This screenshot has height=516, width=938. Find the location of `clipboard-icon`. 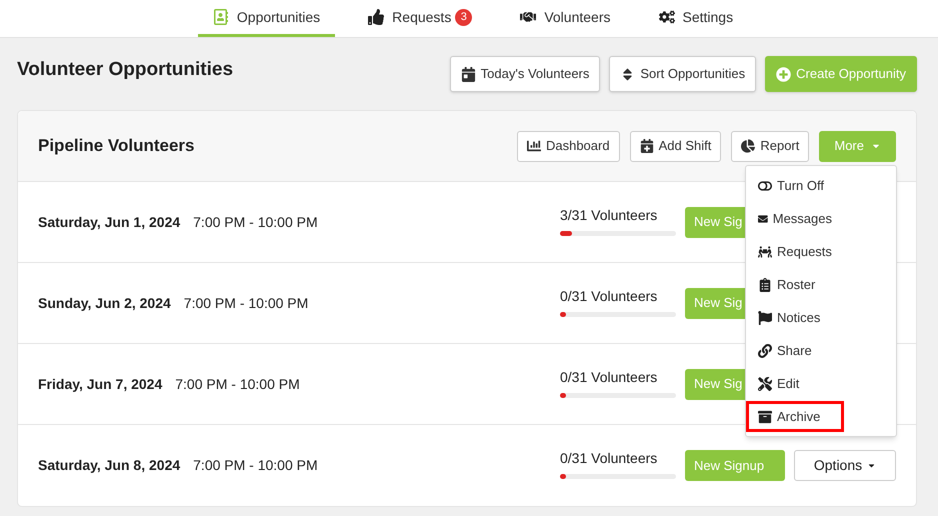

clipboard-icon is located at coordinates (765, 285).